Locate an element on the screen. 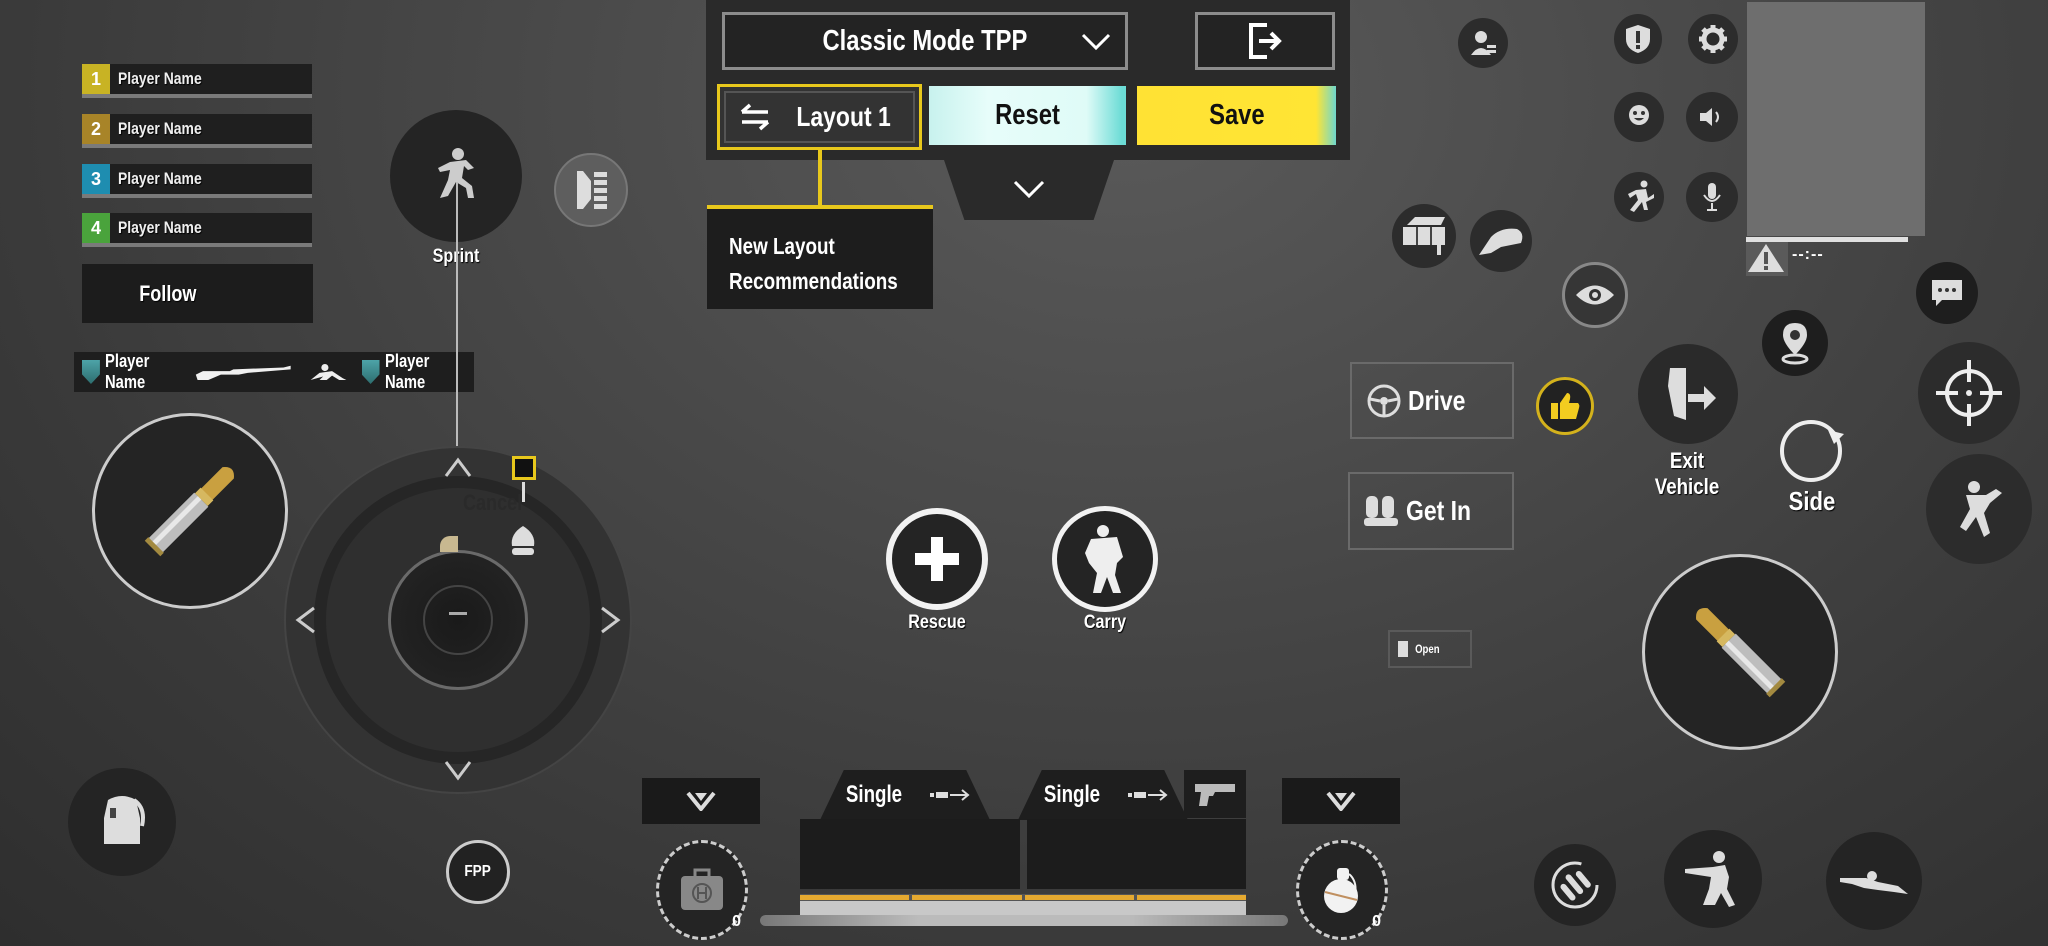 The image size is (2048, 946). right-fire-button is located at coordinates (1740, 652).